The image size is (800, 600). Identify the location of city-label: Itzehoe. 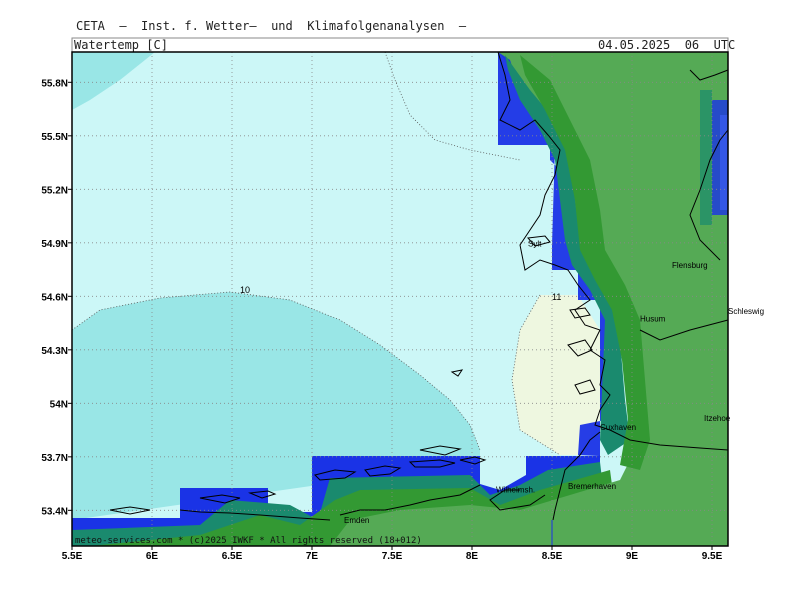
(717, 418).